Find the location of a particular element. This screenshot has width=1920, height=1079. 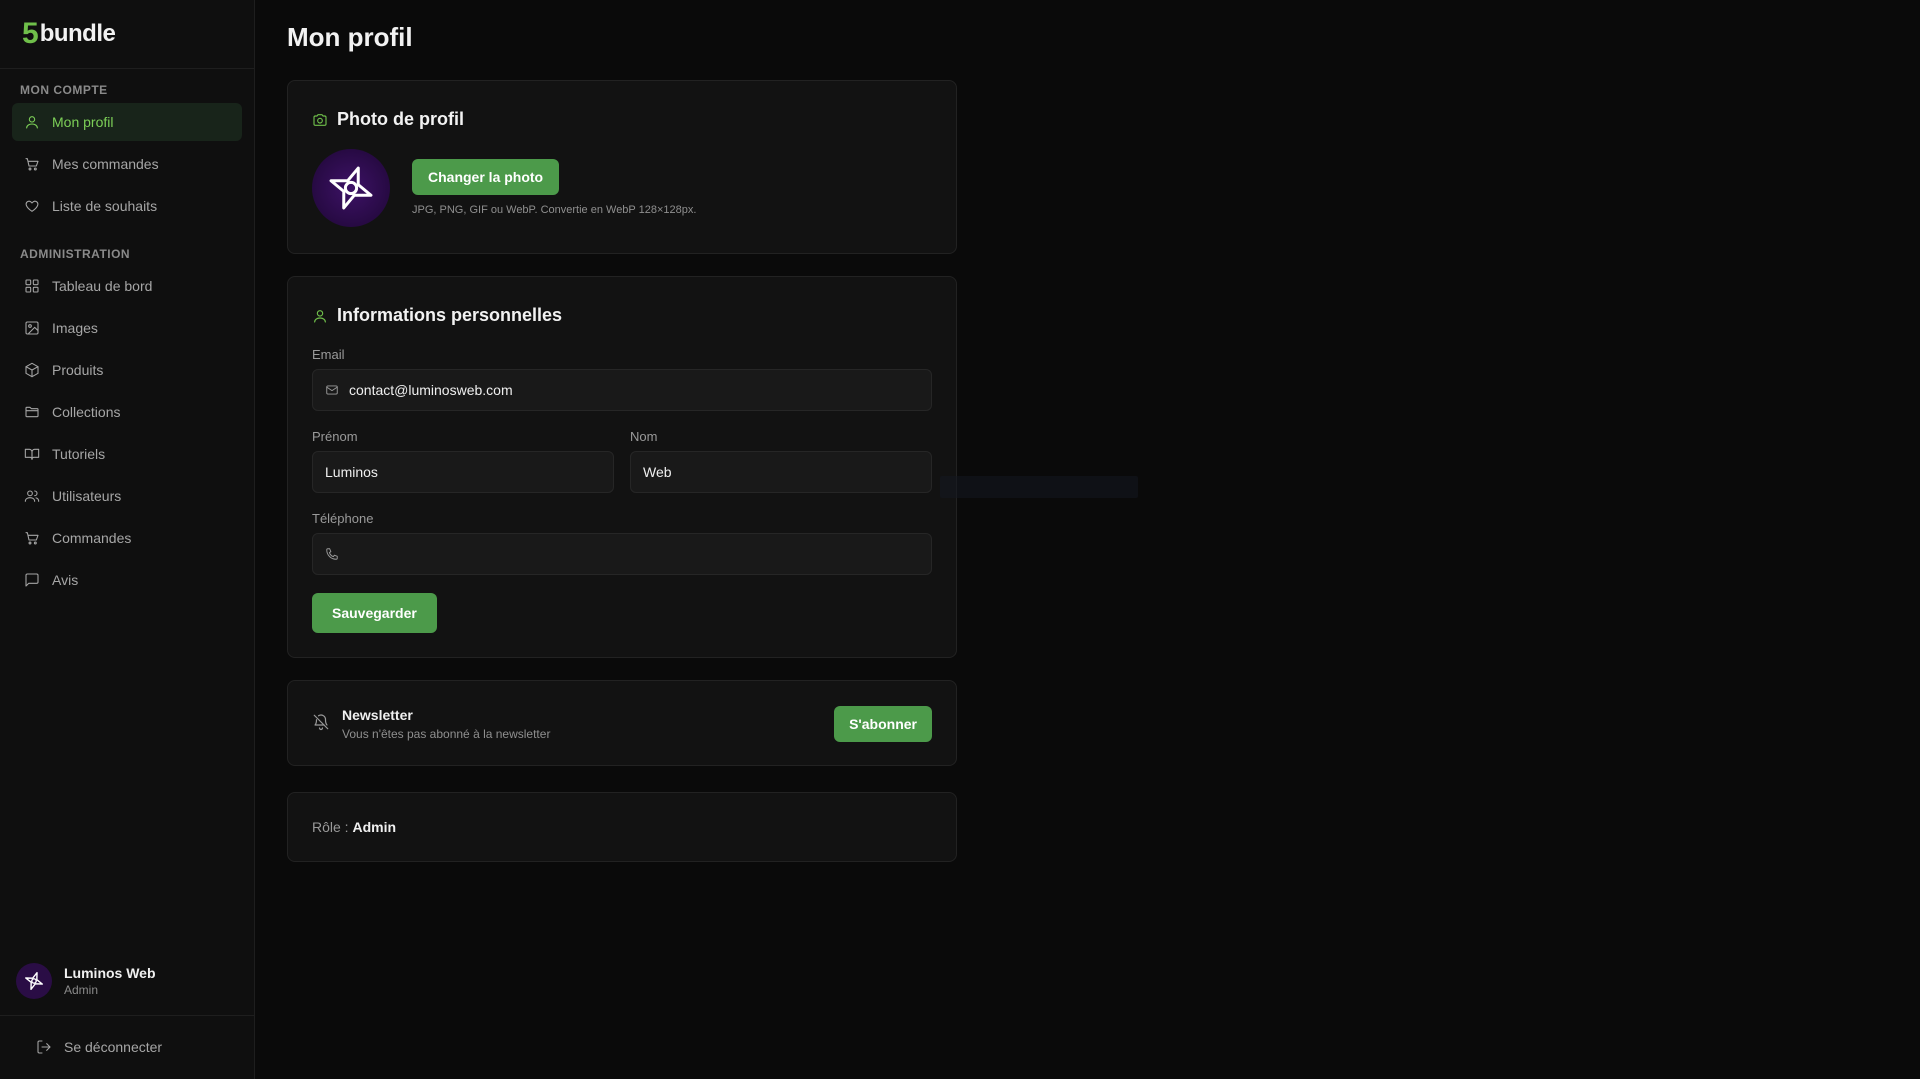

sidebar-item-label: Commandes is located at coordinates (92, 538).